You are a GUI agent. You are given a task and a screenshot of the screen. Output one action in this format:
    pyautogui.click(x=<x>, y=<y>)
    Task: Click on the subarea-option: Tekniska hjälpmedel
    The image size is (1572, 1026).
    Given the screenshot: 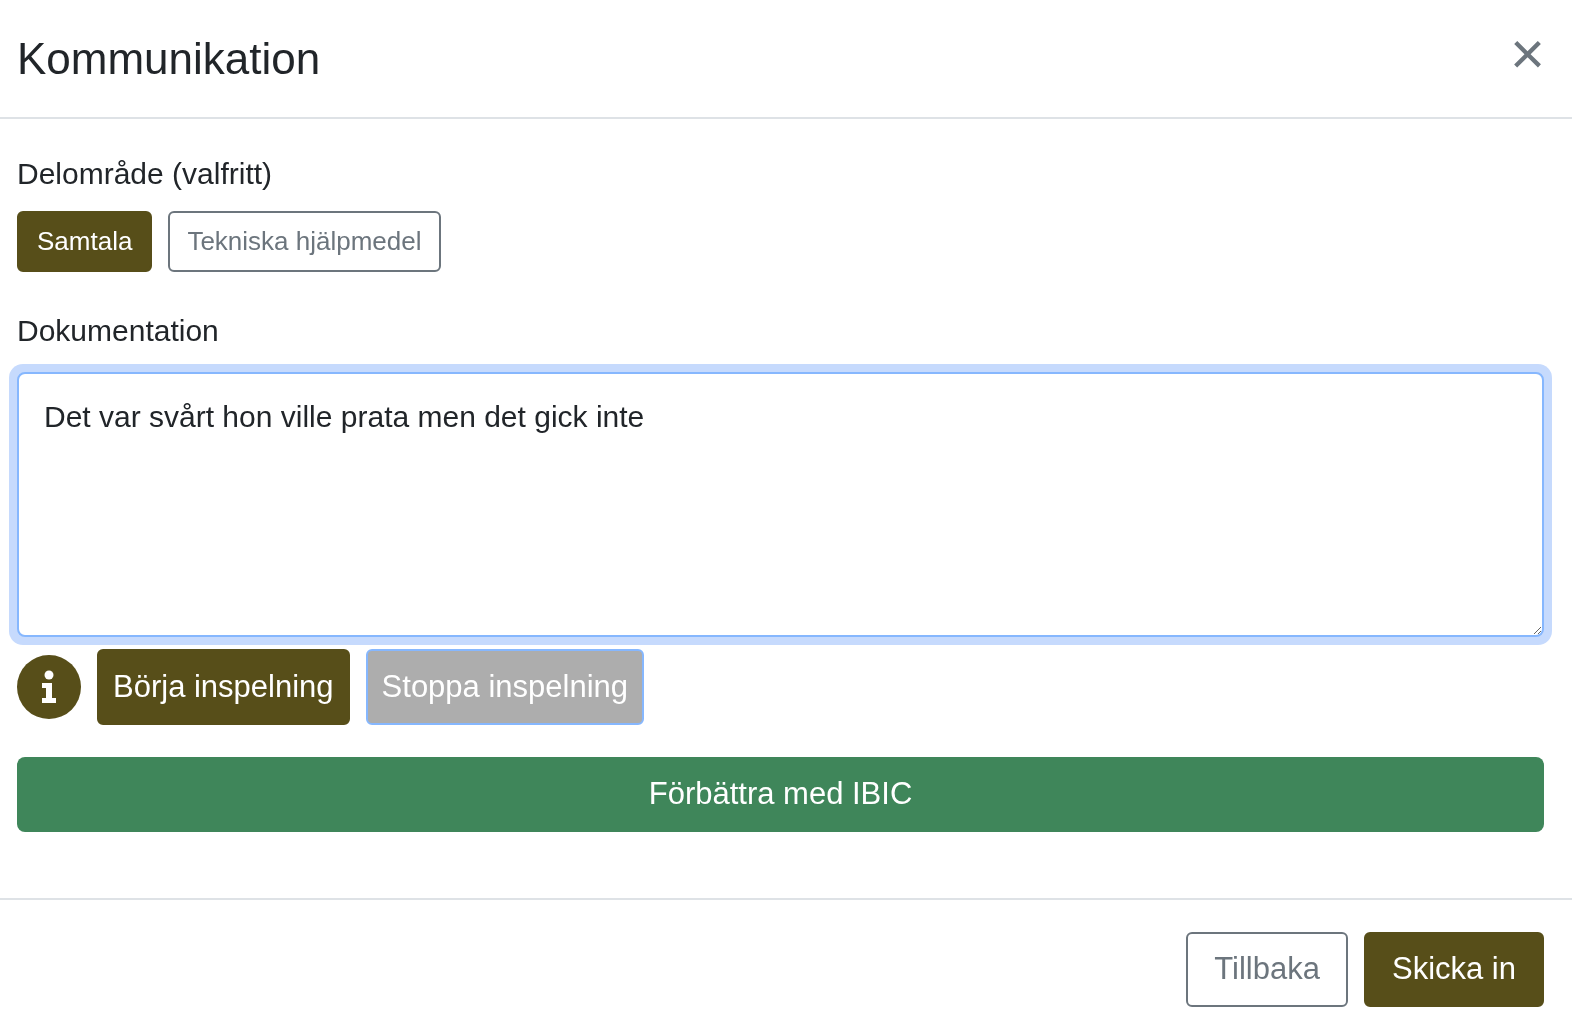 What is the action you would take?
    pyautogui.click(x=304, y=241)
    